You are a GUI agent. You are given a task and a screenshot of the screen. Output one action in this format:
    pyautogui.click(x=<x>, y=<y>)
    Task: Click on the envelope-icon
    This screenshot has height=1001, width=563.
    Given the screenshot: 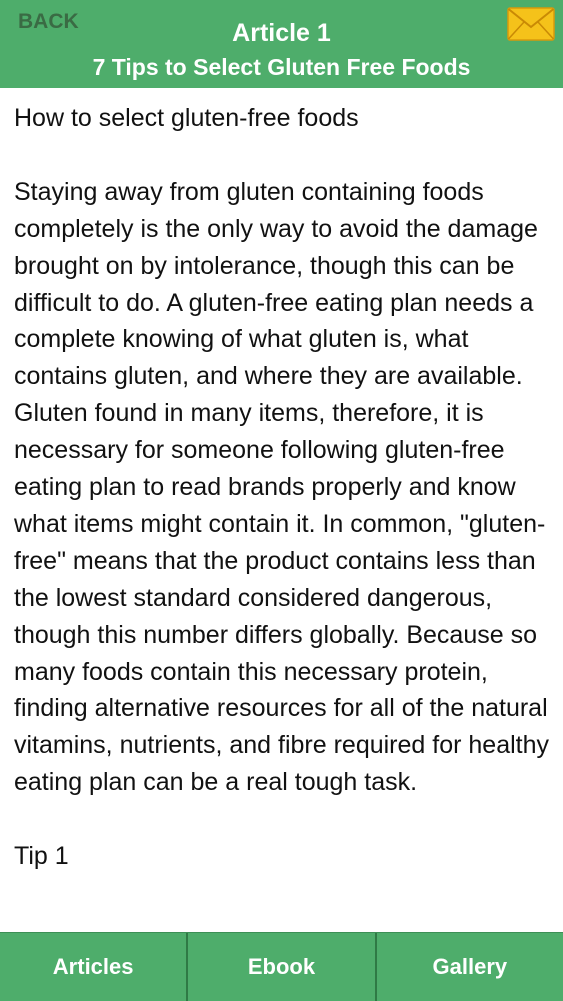 What is the action you would take?
    pyautogui.click(x=531, y=24)
    